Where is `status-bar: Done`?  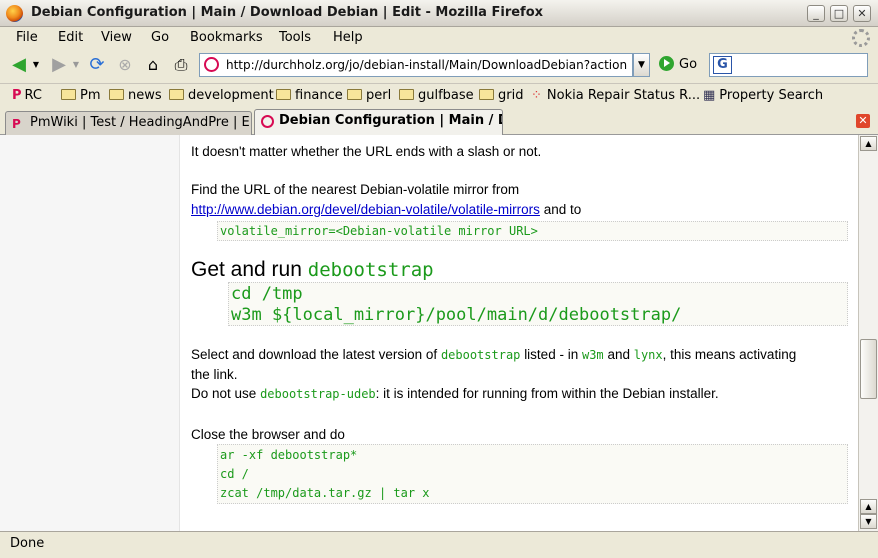 status-bar: Done is located at coordinates (439, 544).